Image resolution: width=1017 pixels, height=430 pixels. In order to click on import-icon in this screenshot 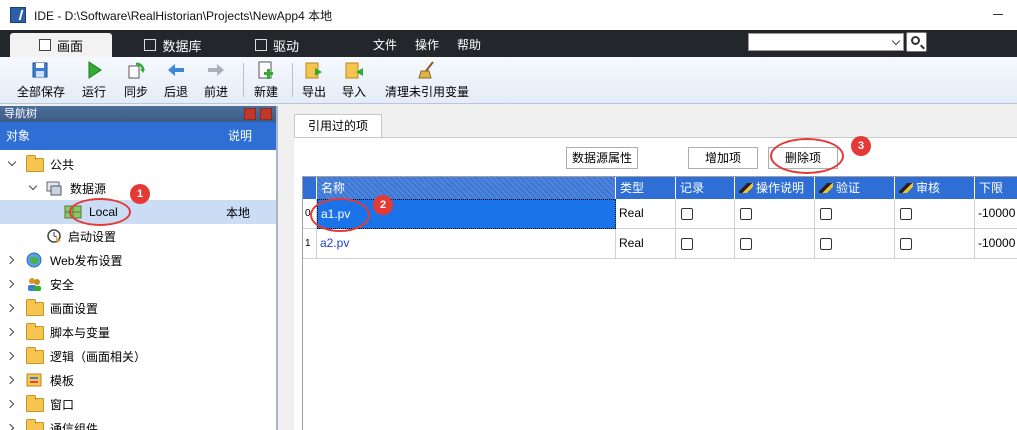, I will do `click(354, 70)`.